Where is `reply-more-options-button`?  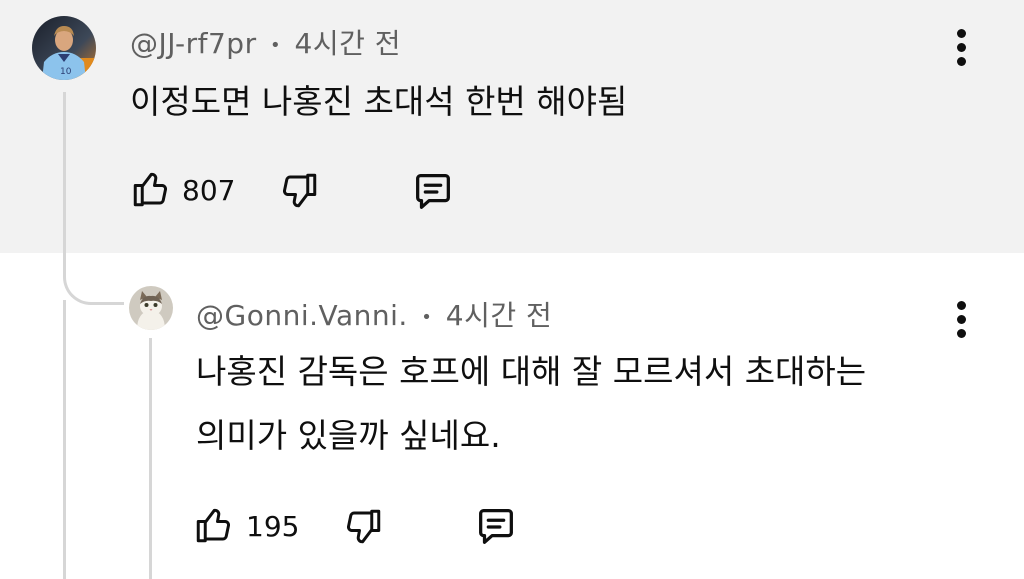 reply-more-options-button is located at coordinates (962, 320).